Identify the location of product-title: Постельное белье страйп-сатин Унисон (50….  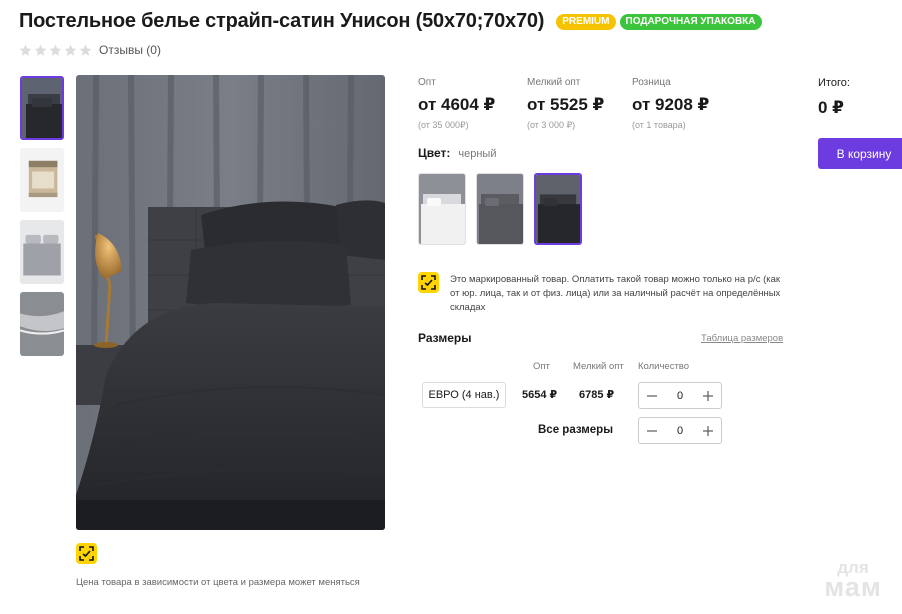
(282, 21).